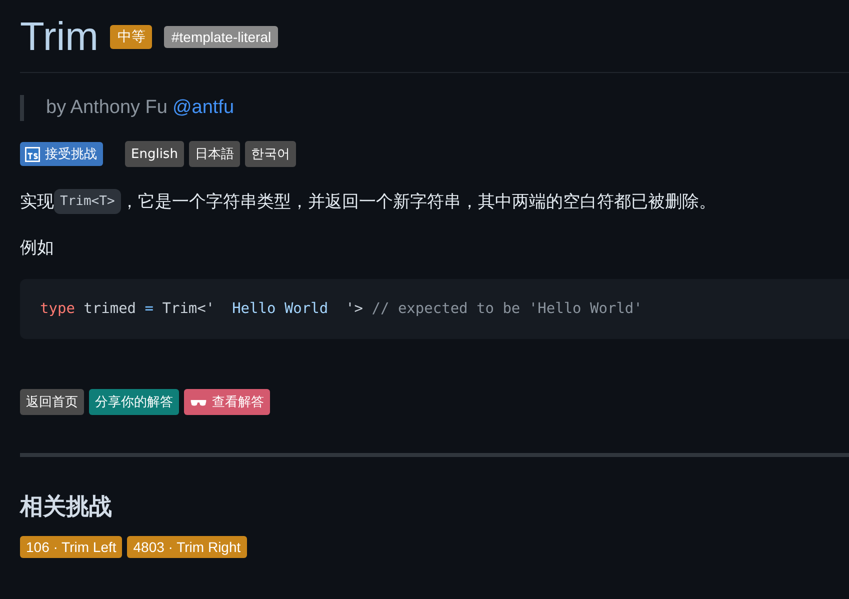 The height and width of the screenshot is (599, 849). I want to click on page-title: Trim, so click(59, 37).